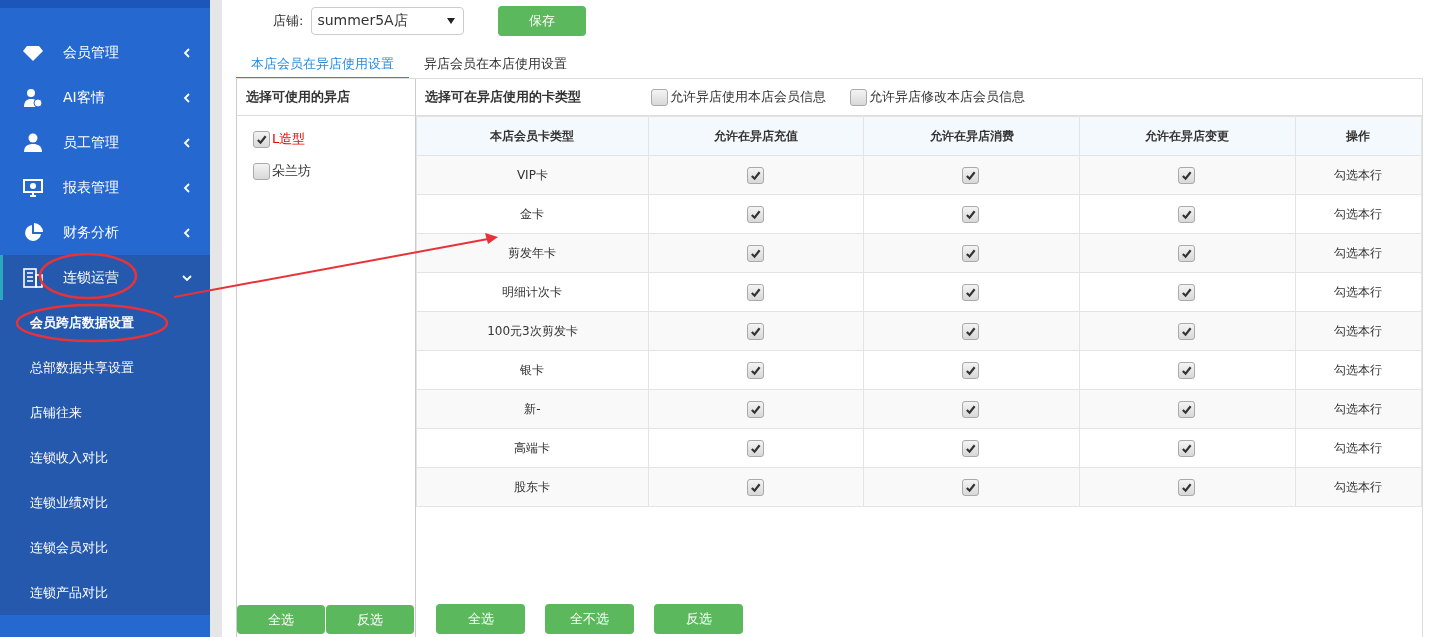 The image size is (1440, 637). What do you see at coordinates (388, 21) in the screenshot?
I see `store-select: summer5A店` at bounding box center [388, 21].